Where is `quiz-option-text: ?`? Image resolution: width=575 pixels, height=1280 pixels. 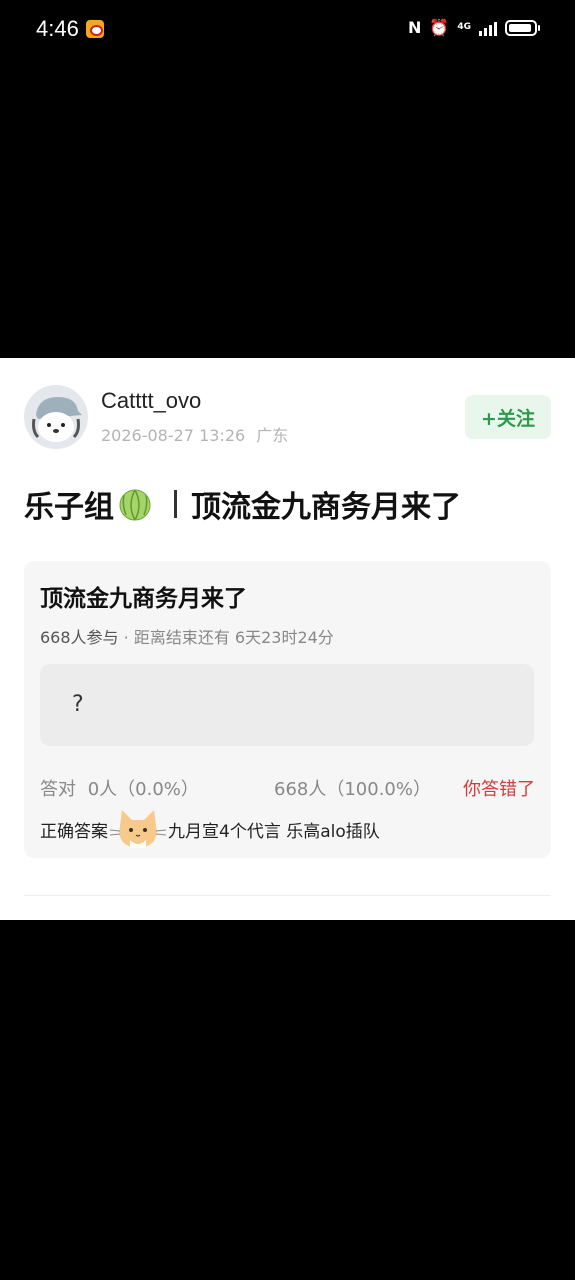
quiz-option-text: ? is located at coordinates (78, 704).